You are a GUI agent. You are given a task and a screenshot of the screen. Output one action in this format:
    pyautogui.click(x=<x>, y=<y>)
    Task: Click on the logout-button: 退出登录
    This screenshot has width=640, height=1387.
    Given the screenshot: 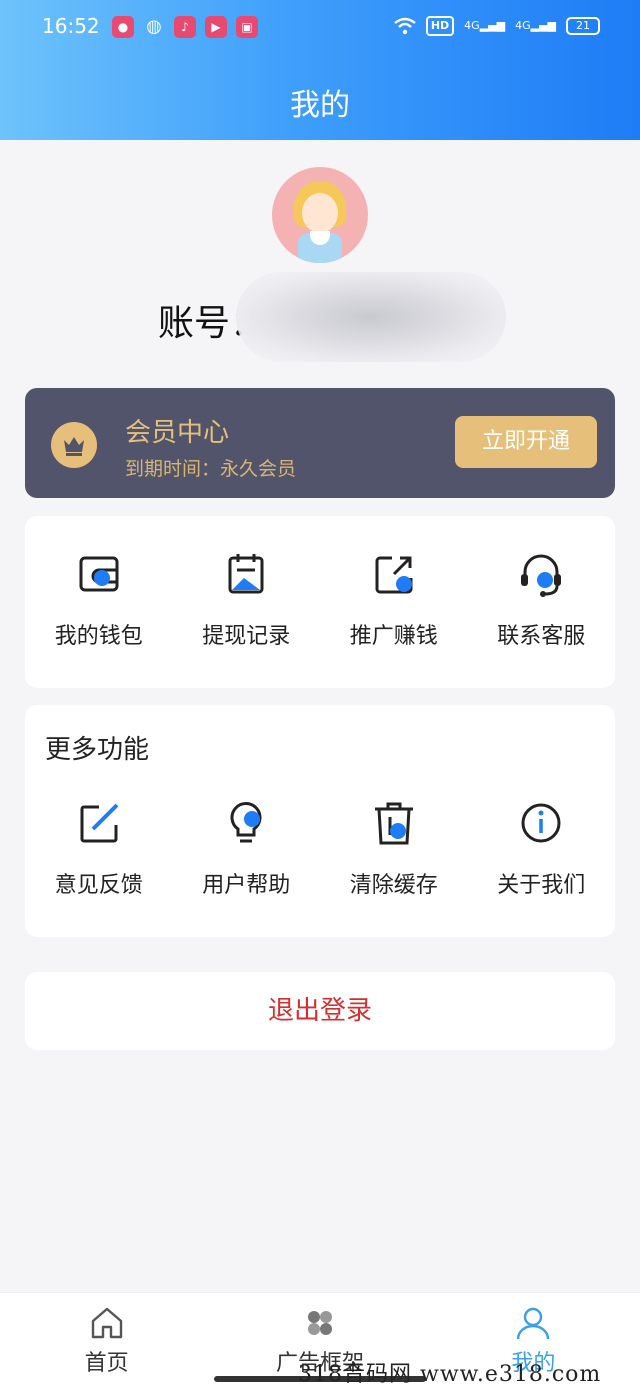 What is the action you would take?
    pyautogui.click(x=320, y=1011)
    